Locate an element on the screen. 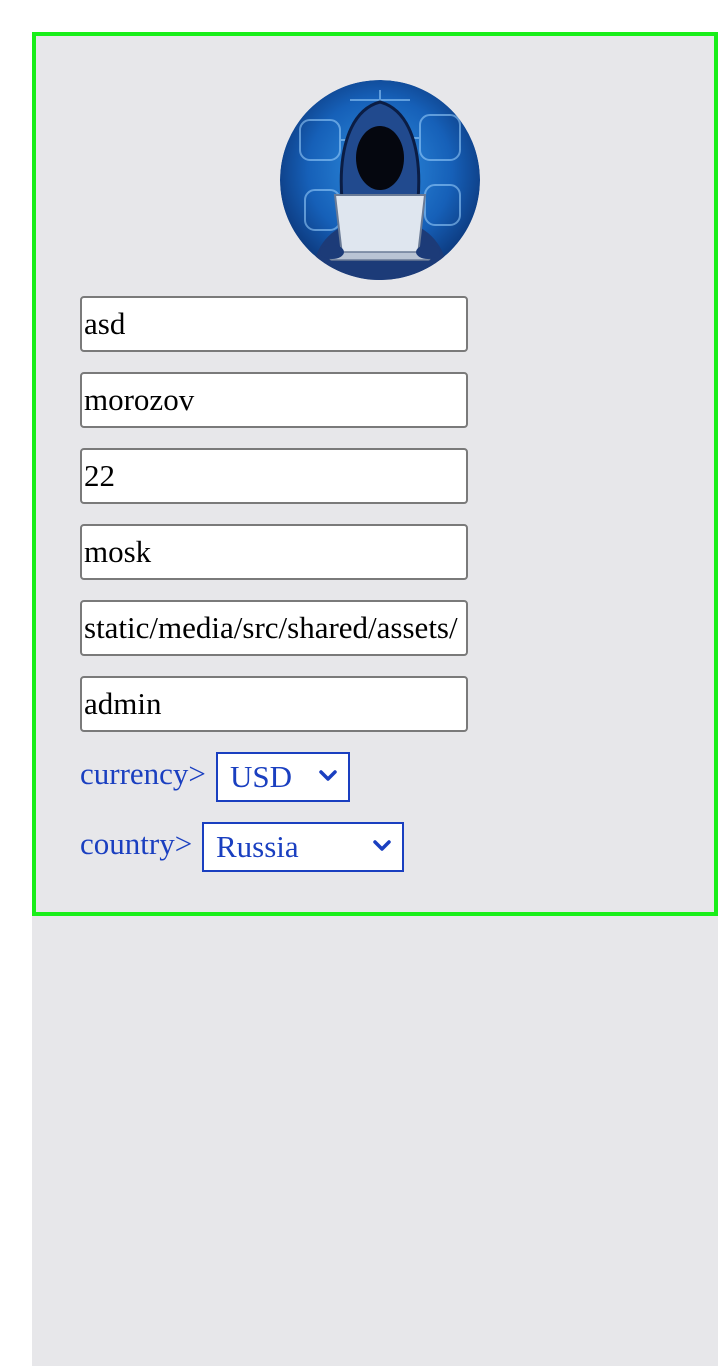  first-name-field: asd is located at coordinates (274, 324).